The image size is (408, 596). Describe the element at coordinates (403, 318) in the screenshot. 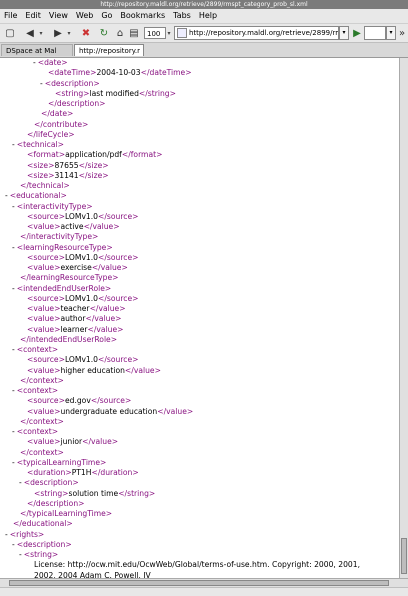

I see `vertical-scrollbar` at that location.